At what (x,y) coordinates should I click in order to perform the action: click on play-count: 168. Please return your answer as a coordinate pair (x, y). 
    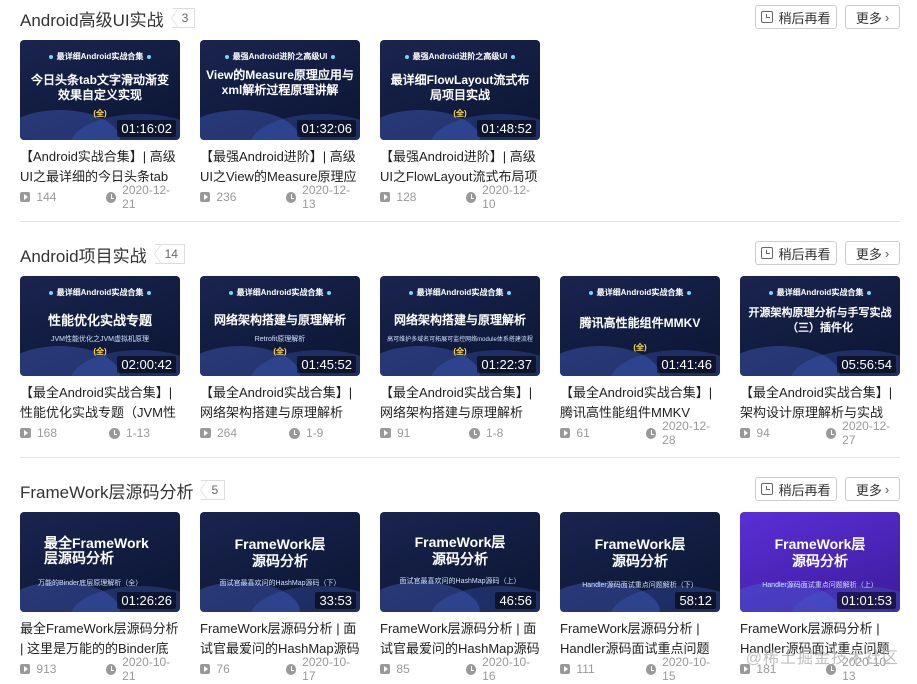
    Looking at the image, I should click on (47, 433).